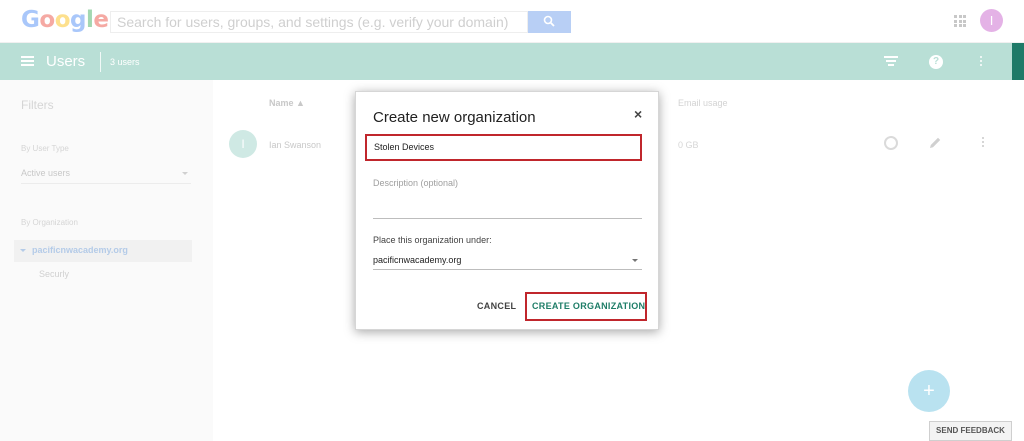  Describe the element at coordinates (125, 62) in the screenshot. I see `user-count: 3 users` at that location.